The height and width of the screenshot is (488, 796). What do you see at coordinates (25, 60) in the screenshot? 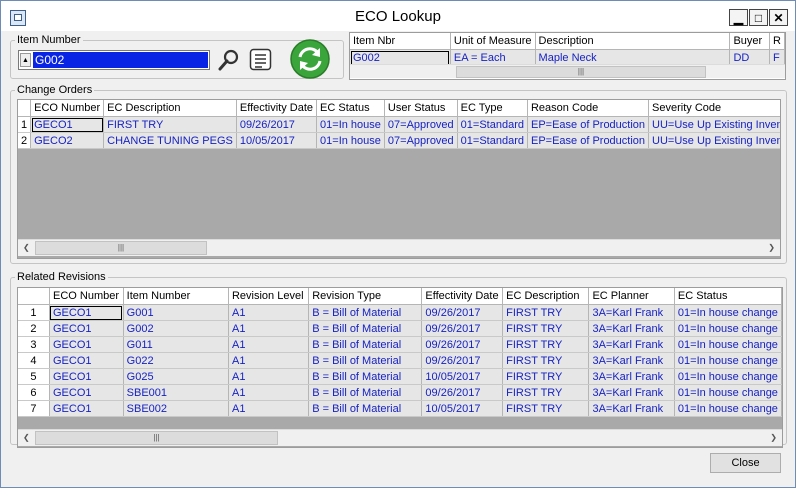
I see `spin-up-icon: ▲` at bounding box center [25, 60].